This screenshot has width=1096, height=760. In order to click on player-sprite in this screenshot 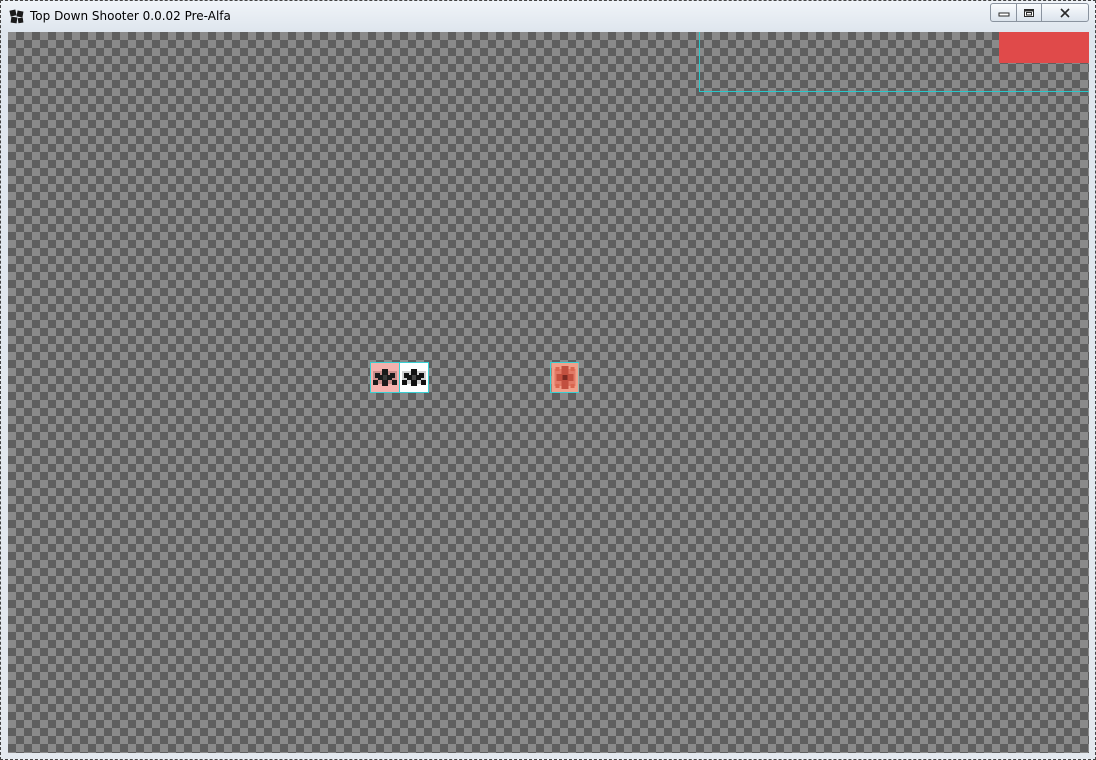, I will do `click(385, 377)`.